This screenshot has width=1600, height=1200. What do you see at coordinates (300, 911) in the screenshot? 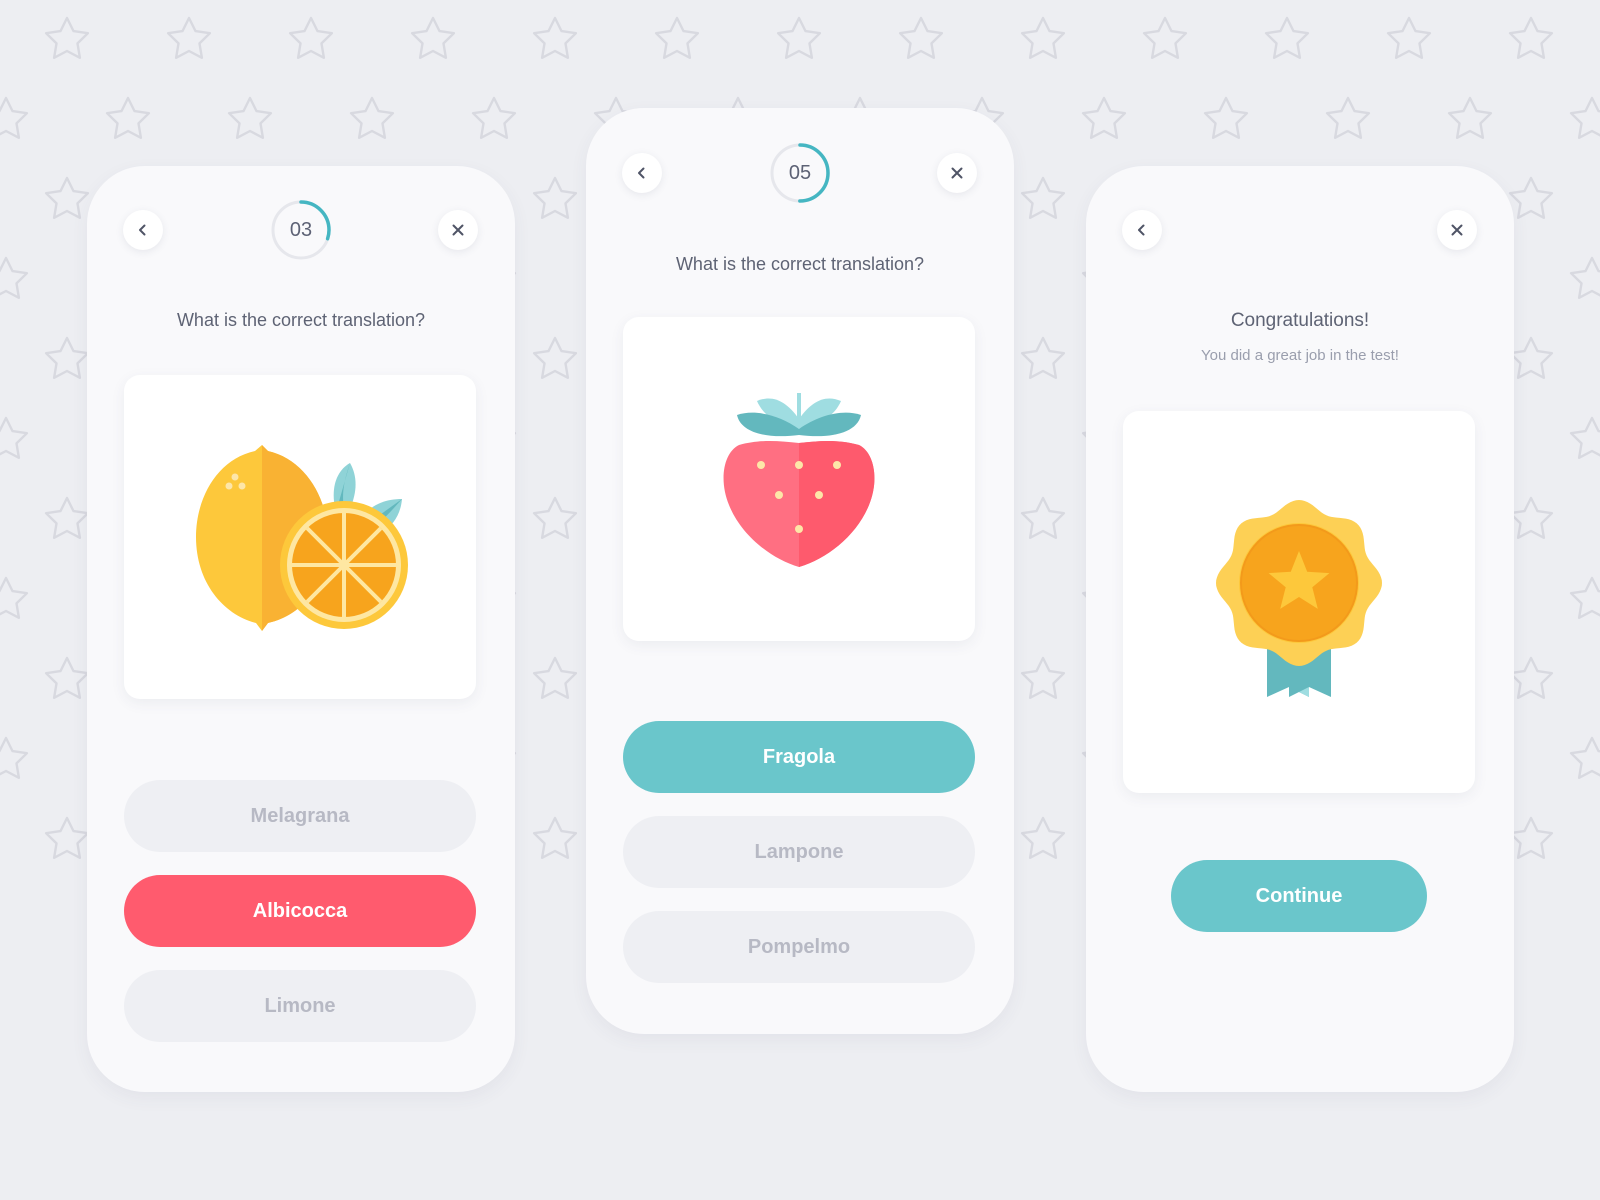
I see `answer-option-wrong: Albicocca` at bounding box center [300, 911].